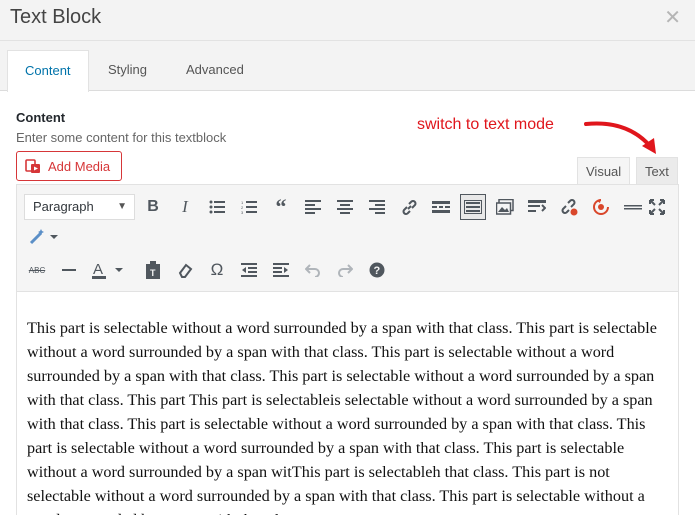  I want to click on special-character-icon: Ω, so click(217, 270).